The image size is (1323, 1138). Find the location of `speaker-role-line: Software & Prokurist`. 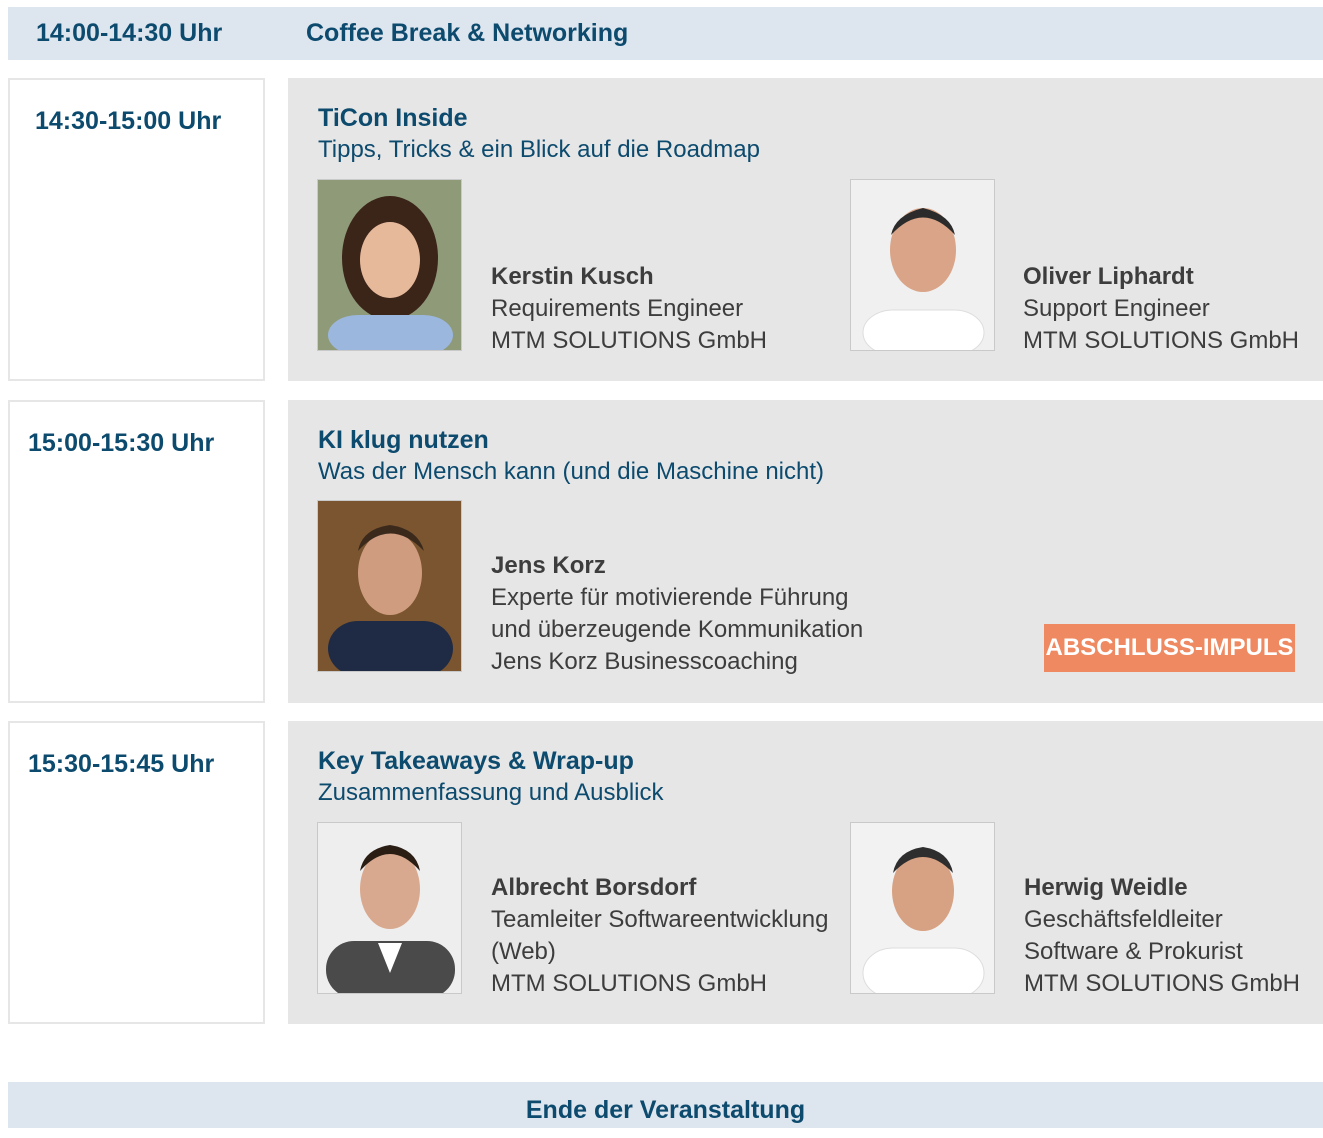

speaker-role-line: Software & Prokurist is located at coordinates (1133, 951).